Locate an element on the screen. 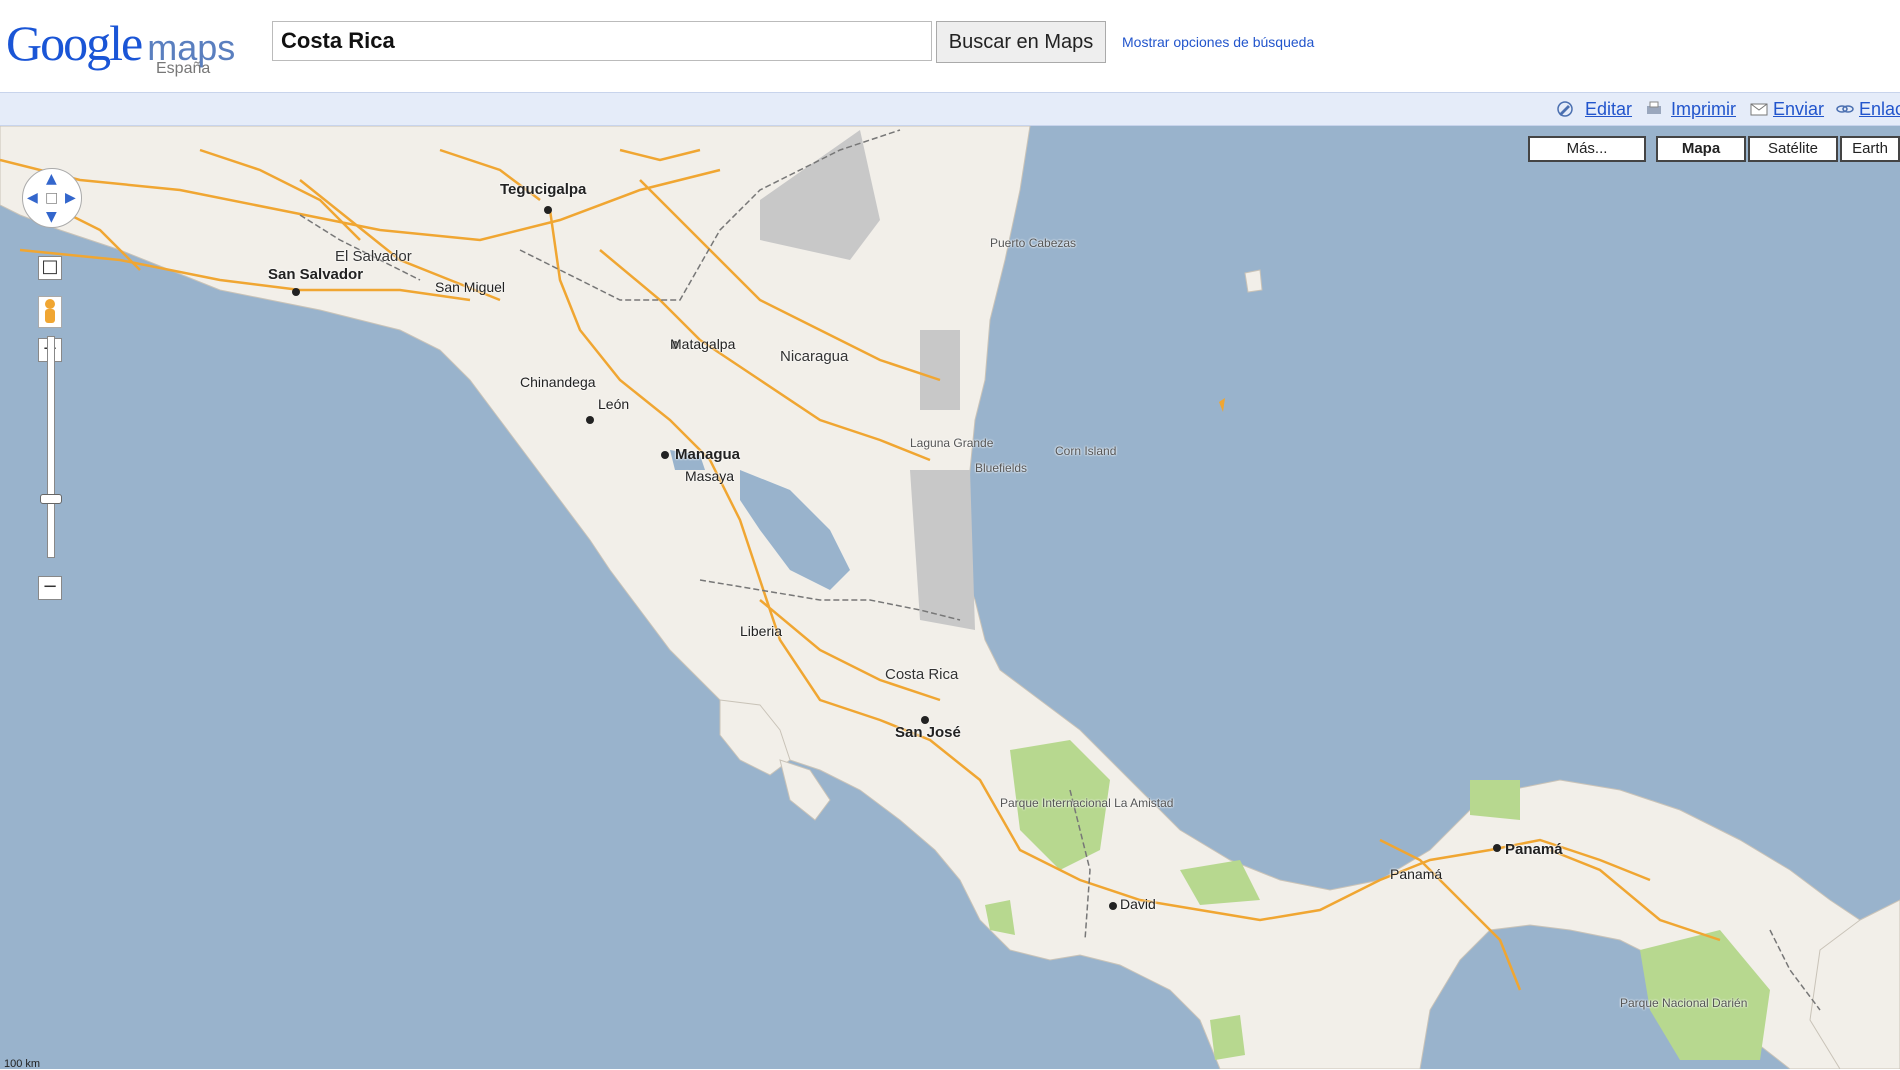 The width and height of the screenshot is (1900, 1070). label-nicaragua: Nicaragua is located at coordinates (814, 356).